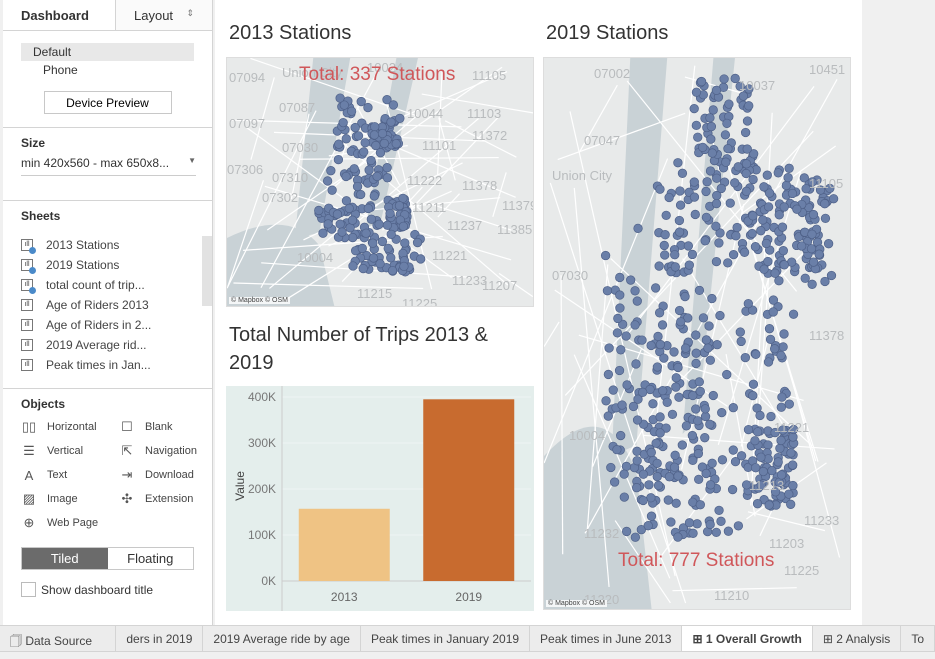 This screenshot has width=935, height=659. What do you see at coordinates (168, 451) in the screenshot?
I see `object-navigation: ⇱ Navigation` at bounding box center [168, 451].